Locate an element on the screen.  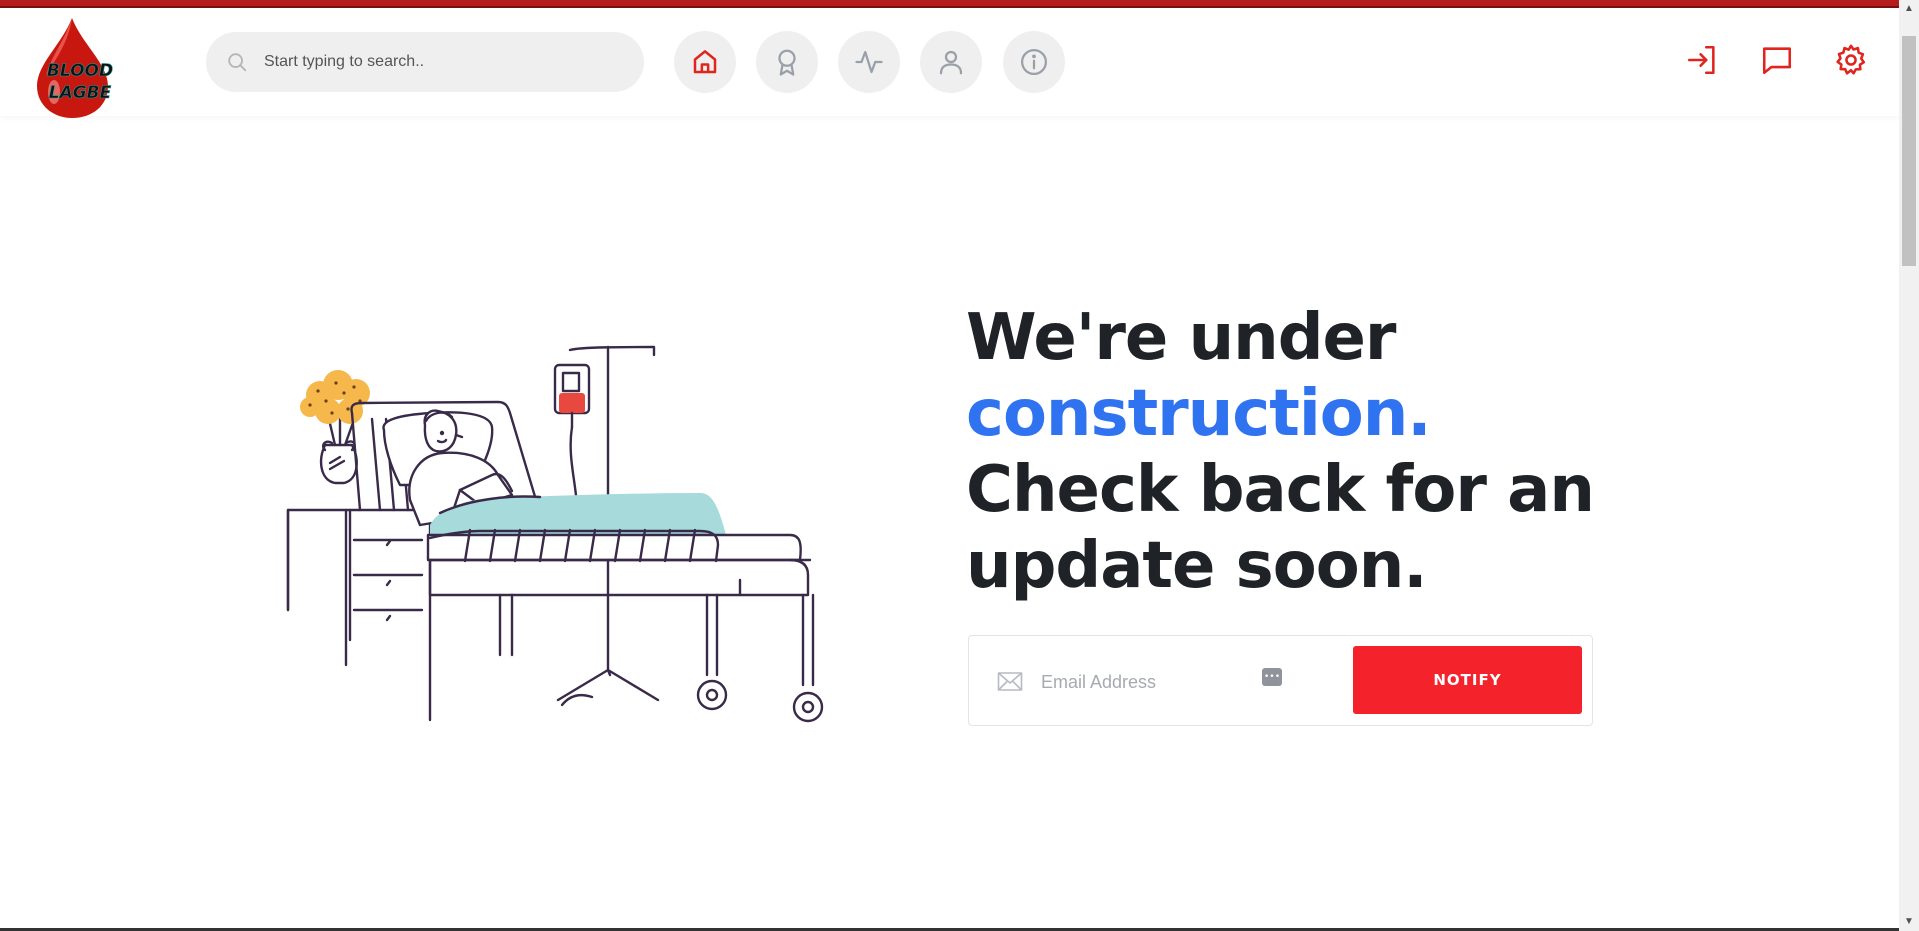
search-input is located at coordinates (444, 62).